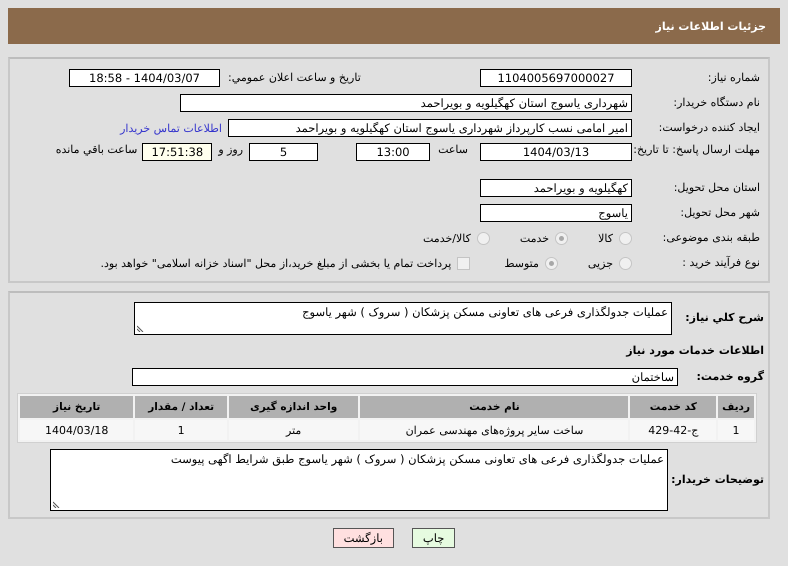 This screenshot has height=566, width=788. I want to click on field-label: استان محل تحویل:, so click(716, 188).